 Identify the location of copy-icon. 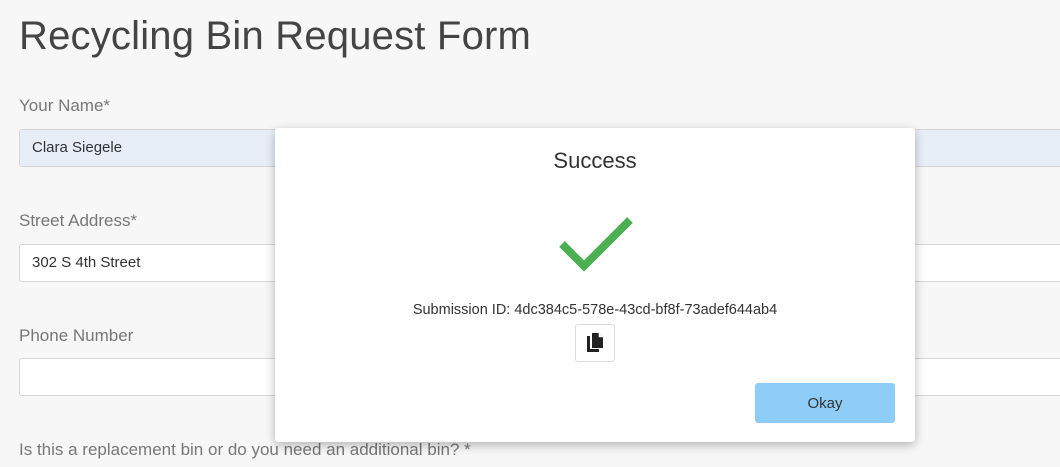
(595, 342).